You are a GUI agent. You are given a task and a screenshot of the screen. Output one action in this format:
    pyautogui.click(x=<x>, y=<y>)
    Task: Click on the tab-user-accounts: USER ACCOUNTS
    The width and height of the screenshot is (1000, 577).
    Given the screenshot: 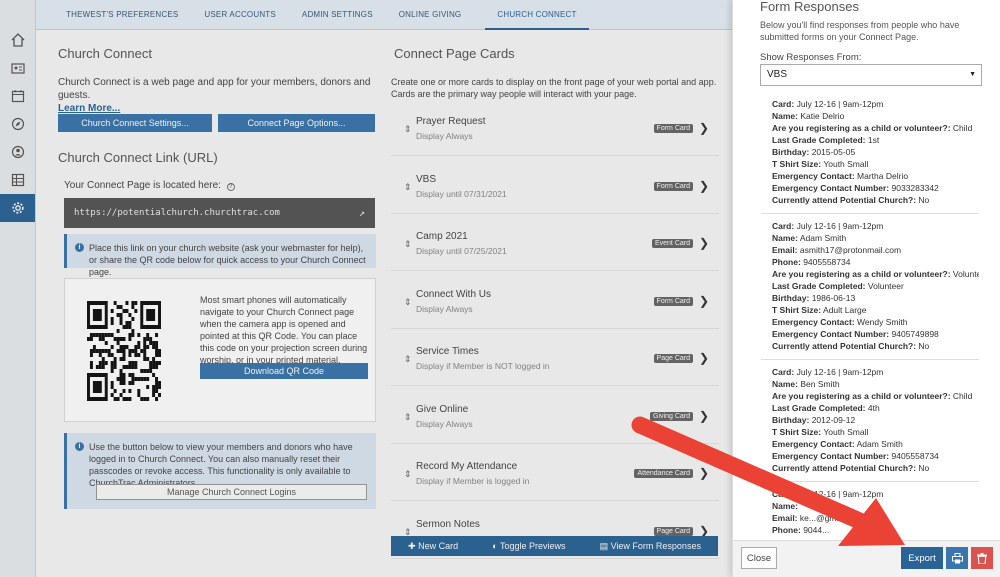 What is the action you would take?
    pyautogui.click(x=240, y=15)
    